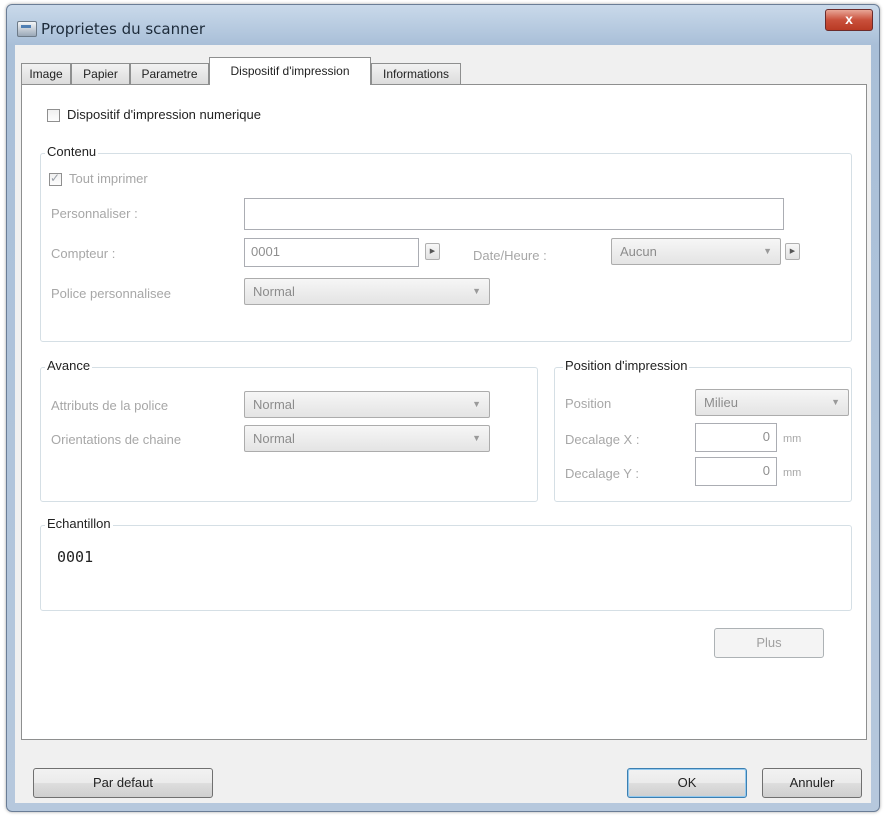  Describe the element at coordinates (72, 151) in the screenshot. I see `content-group-title: Contenu` at that location.